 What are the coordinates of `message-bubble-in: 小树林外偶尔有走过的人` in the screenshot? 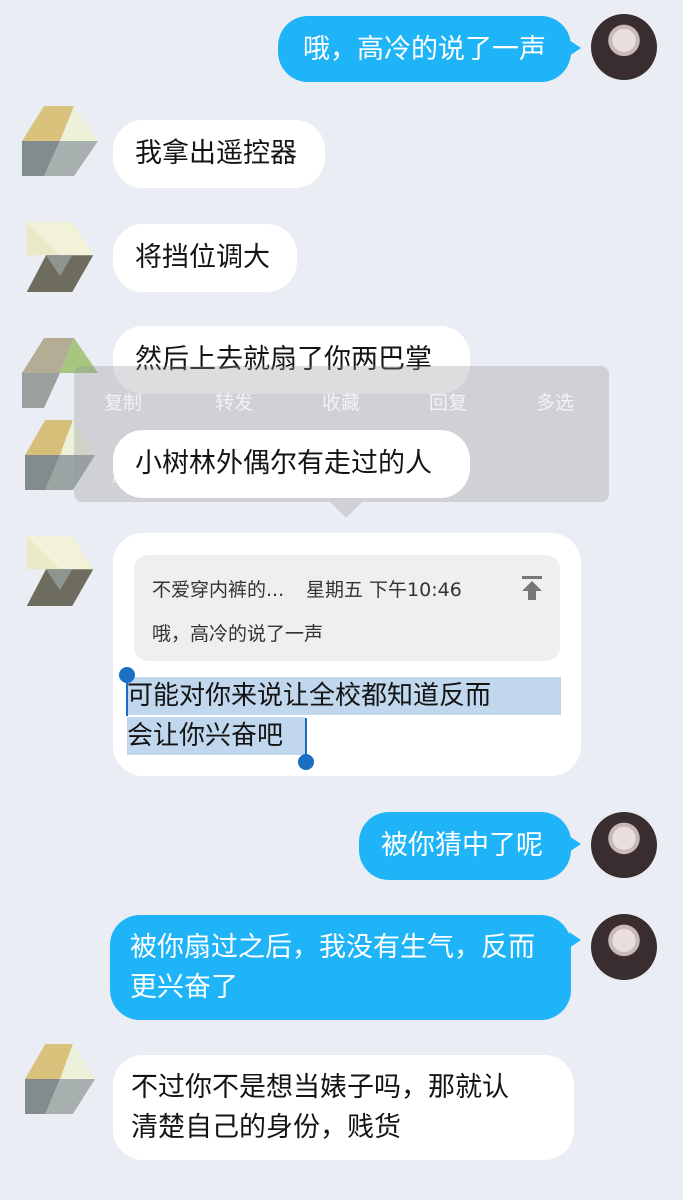 It's located at (291, 464).